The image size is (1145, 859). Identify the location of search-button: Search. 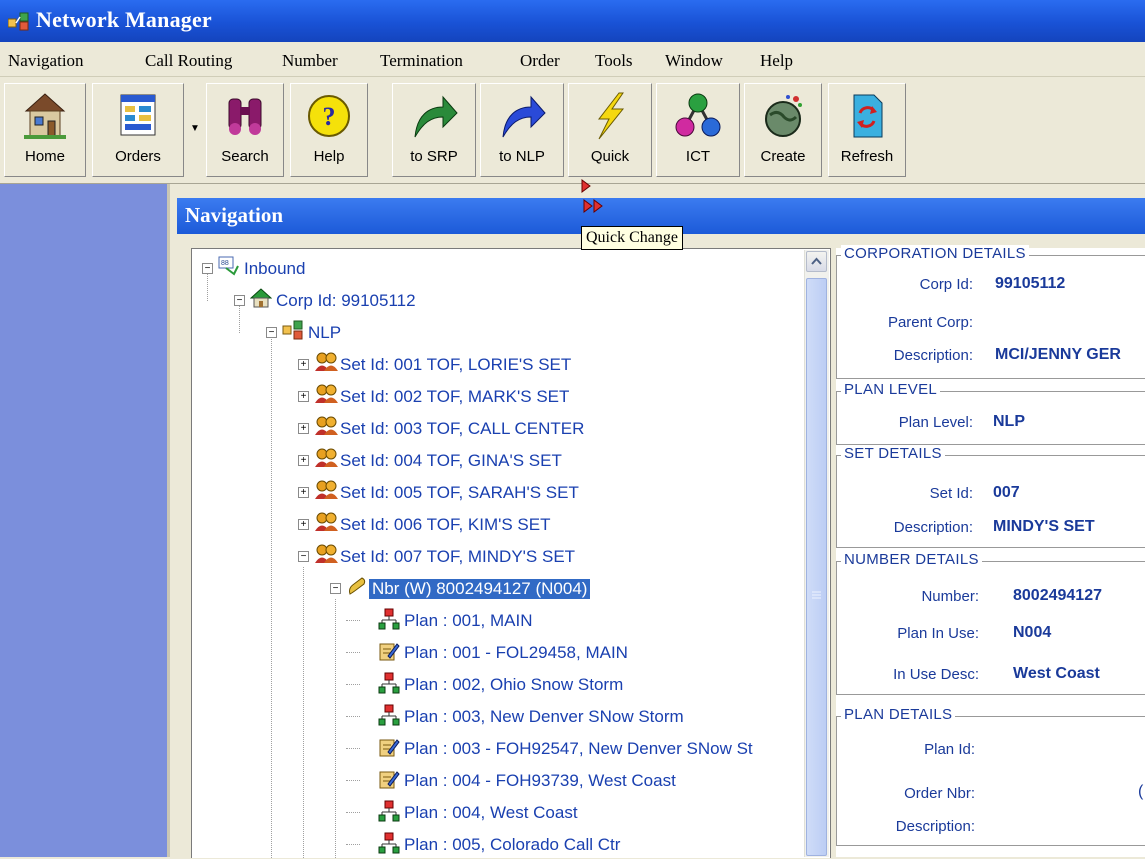
(245, 130).